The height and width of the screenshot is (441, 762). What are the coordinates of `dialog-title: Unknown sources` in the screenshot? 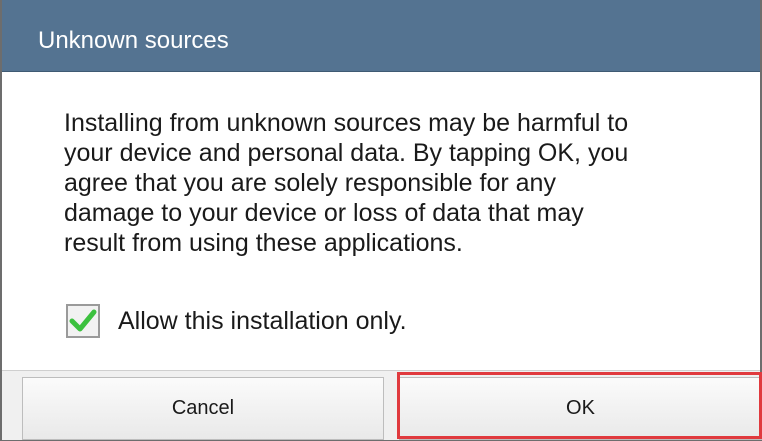 It's located at (133, 40).